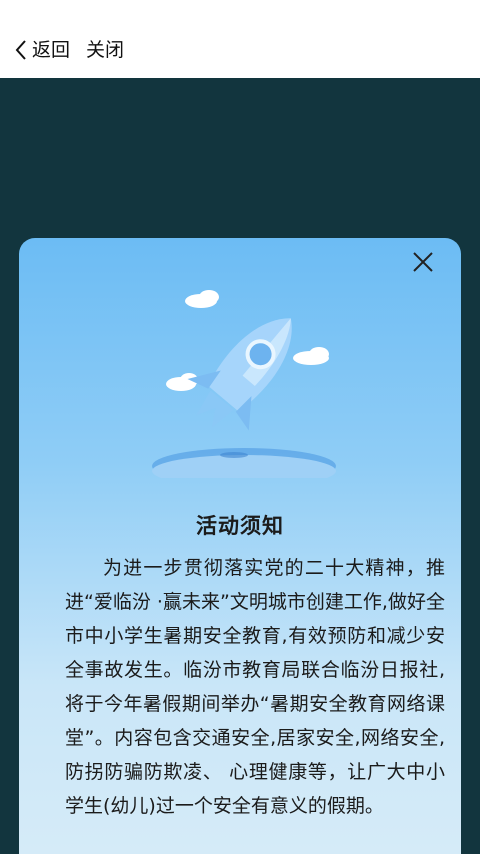 The height and width of the screenshot is (854, 480). Describe the element at coordinates (21, 50) in the screenshot. I see `chevron-left-icon` at that location.